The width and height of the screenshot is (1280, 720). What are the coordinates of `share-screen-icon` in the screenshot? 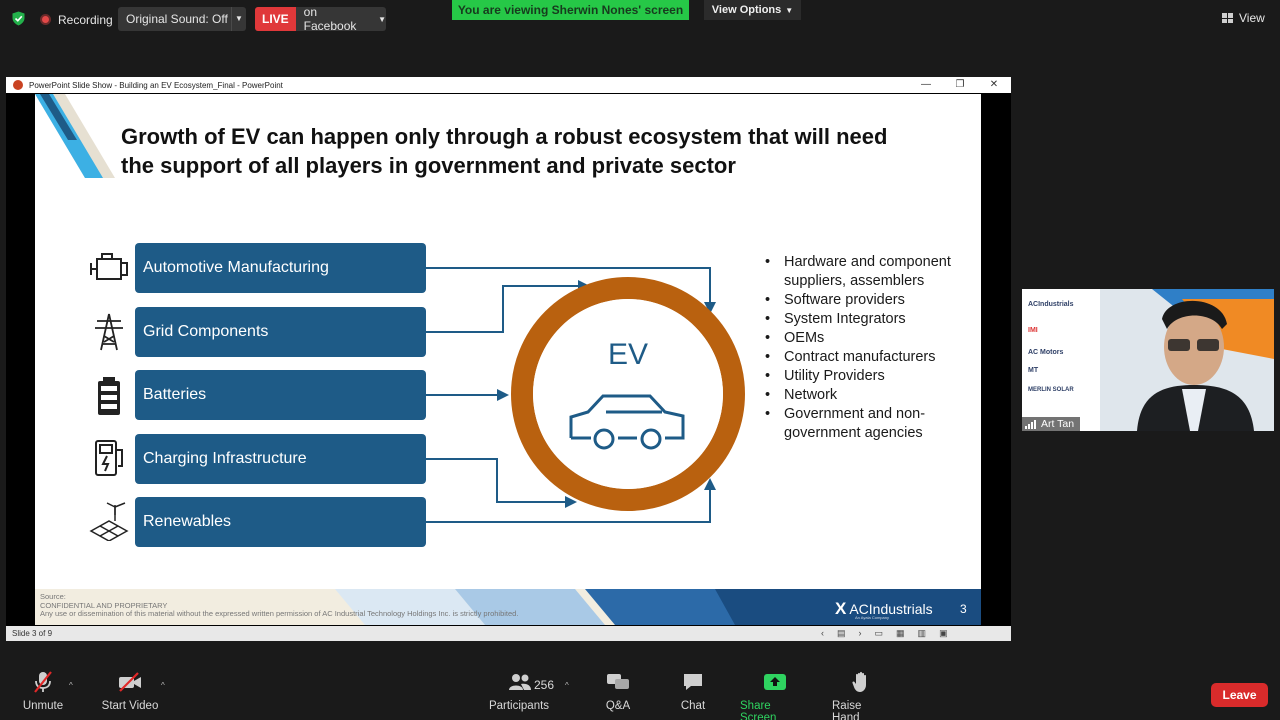 It's located at (775, 682).